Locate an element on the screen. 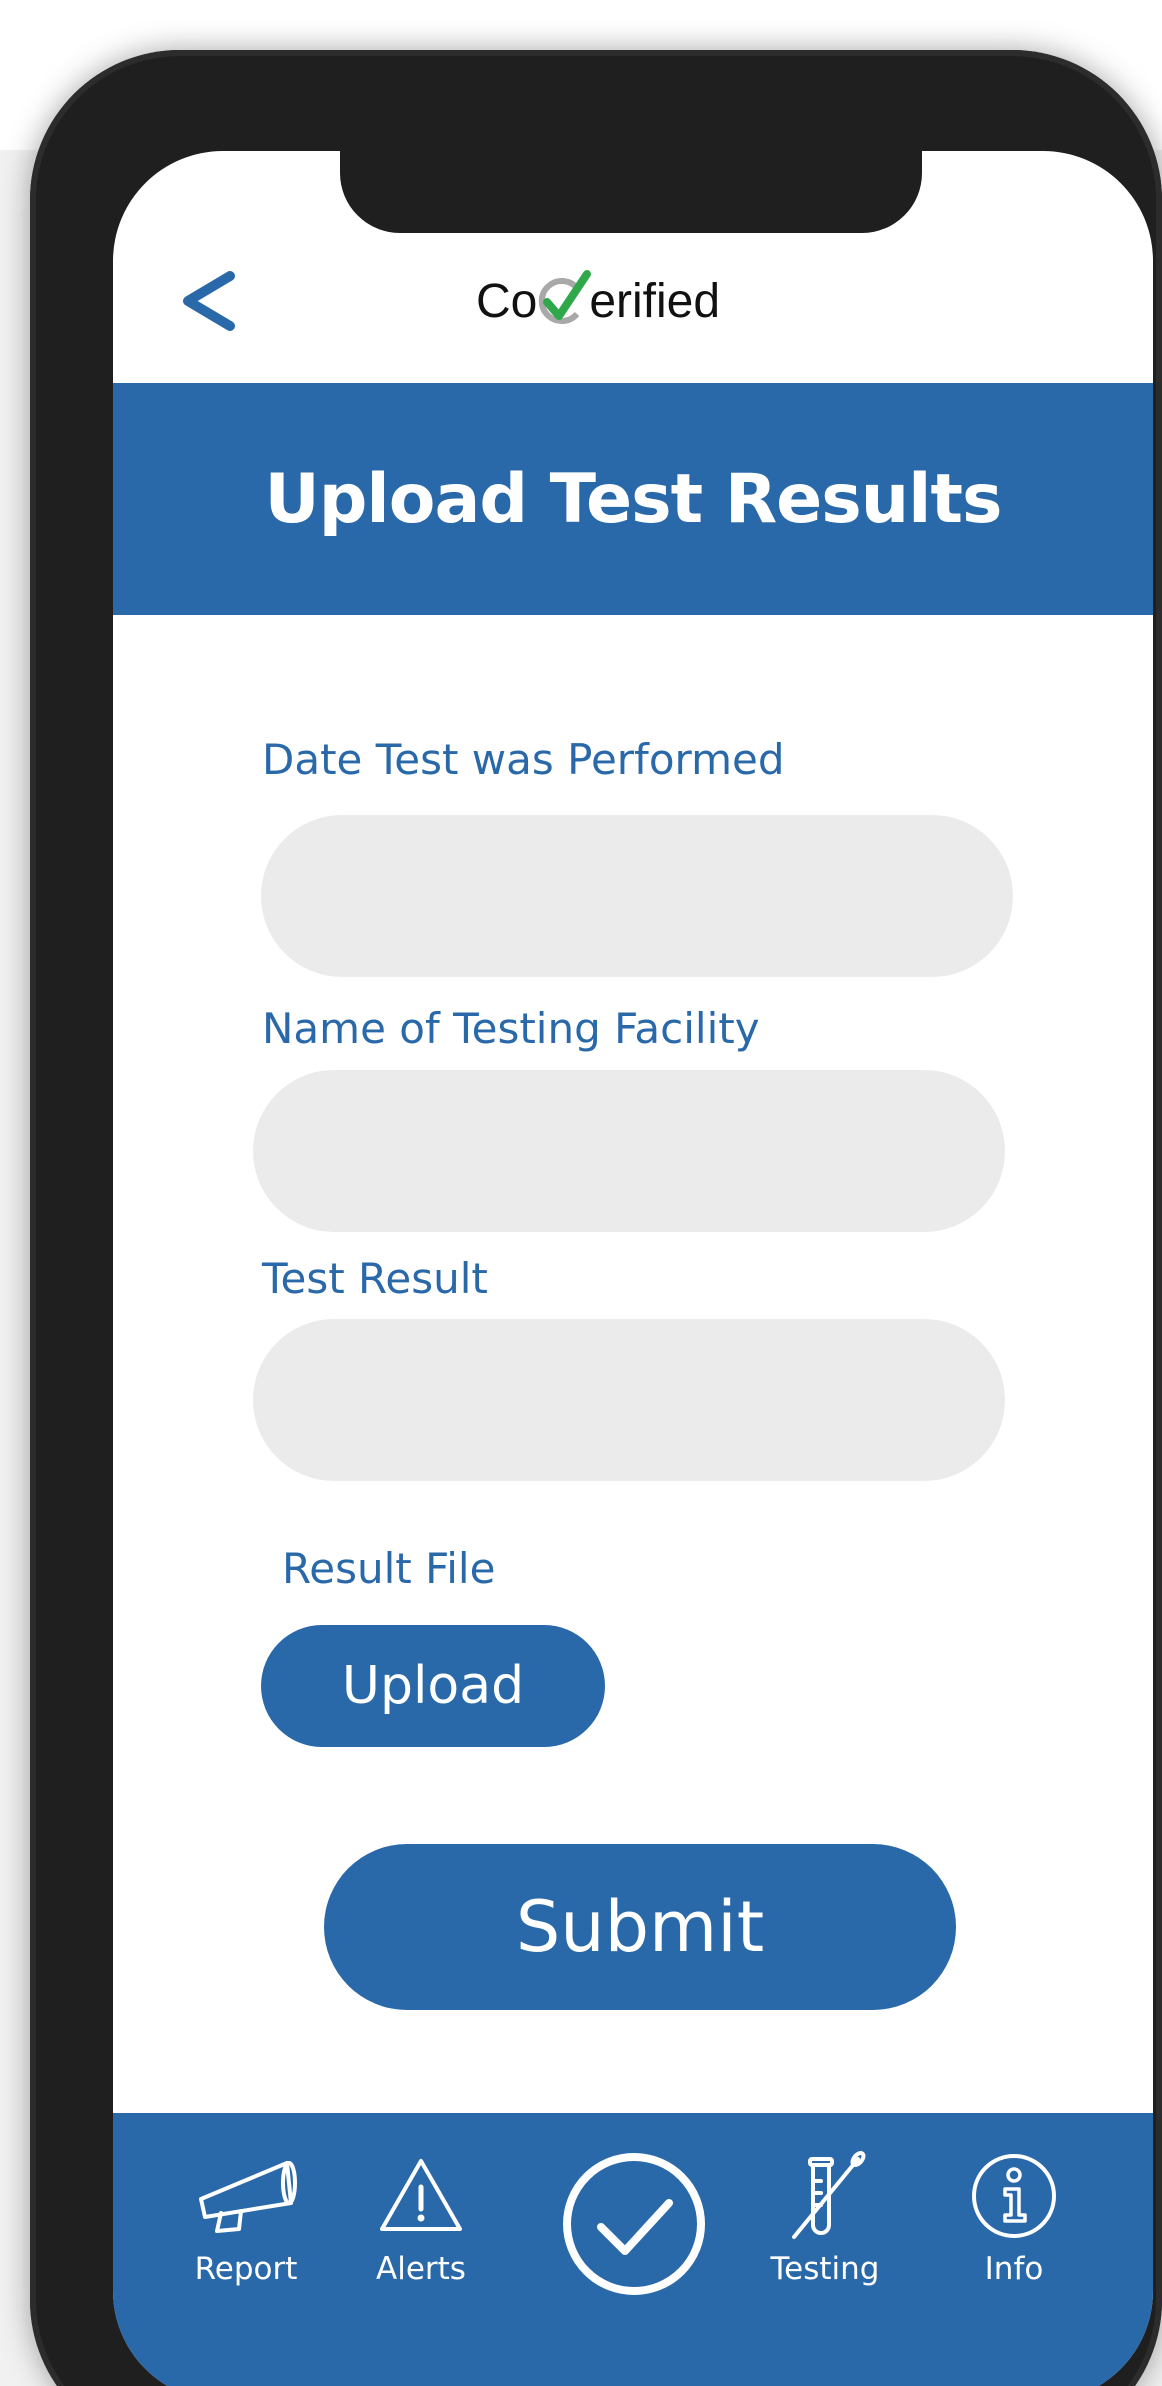  tab-report: Report is located at coordinates (246, 2231).